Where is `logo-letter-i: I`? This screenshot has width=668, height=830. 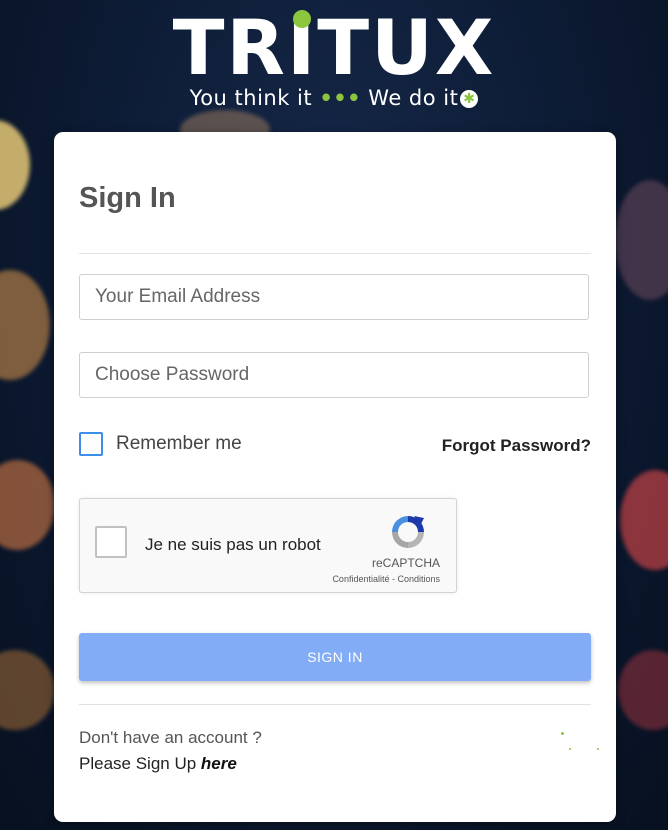
logo-letter-i: I is located at coordinates (302, 47).